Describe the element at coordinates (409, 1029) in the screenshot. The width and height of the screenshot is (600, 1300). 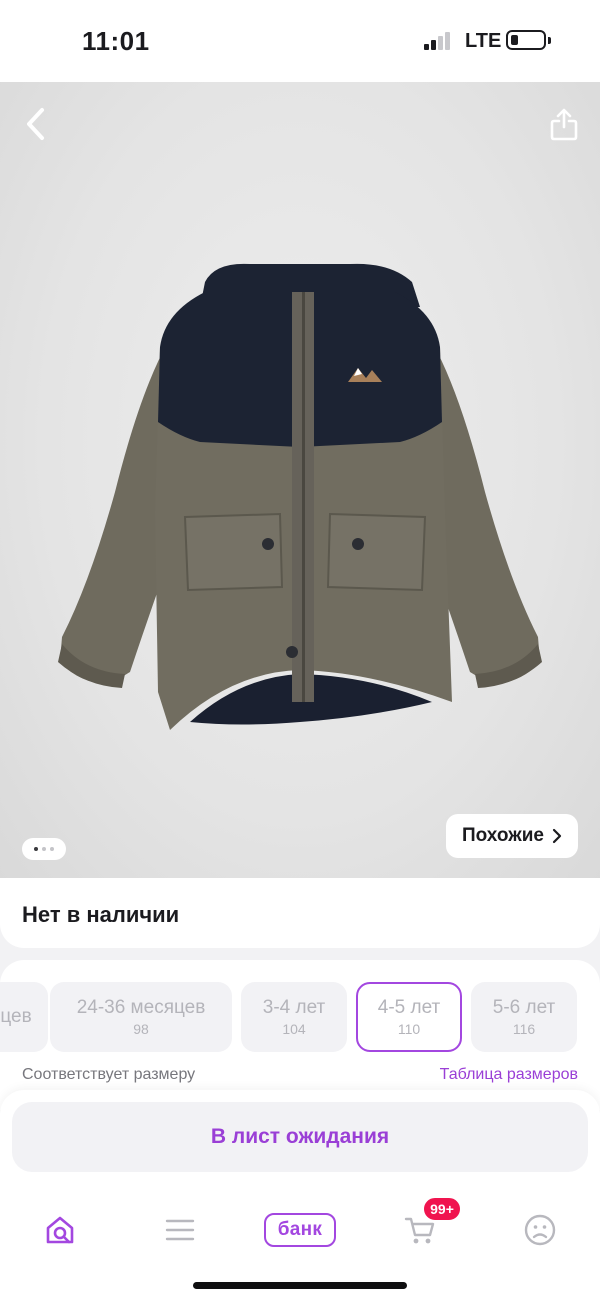
I see `size-sub: 110` at that location.